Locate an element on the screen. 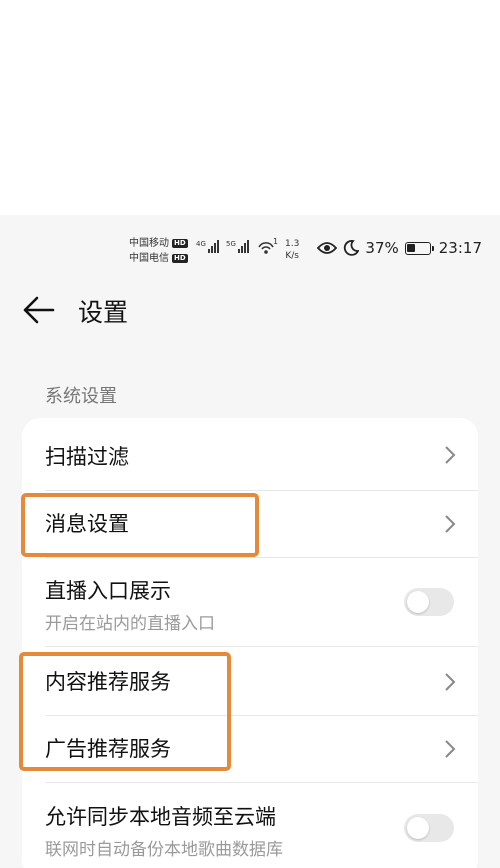 The height and width of the screenshot is (868, 500). net-speed: 1.3 K/s is located at coordinates (292, 250).